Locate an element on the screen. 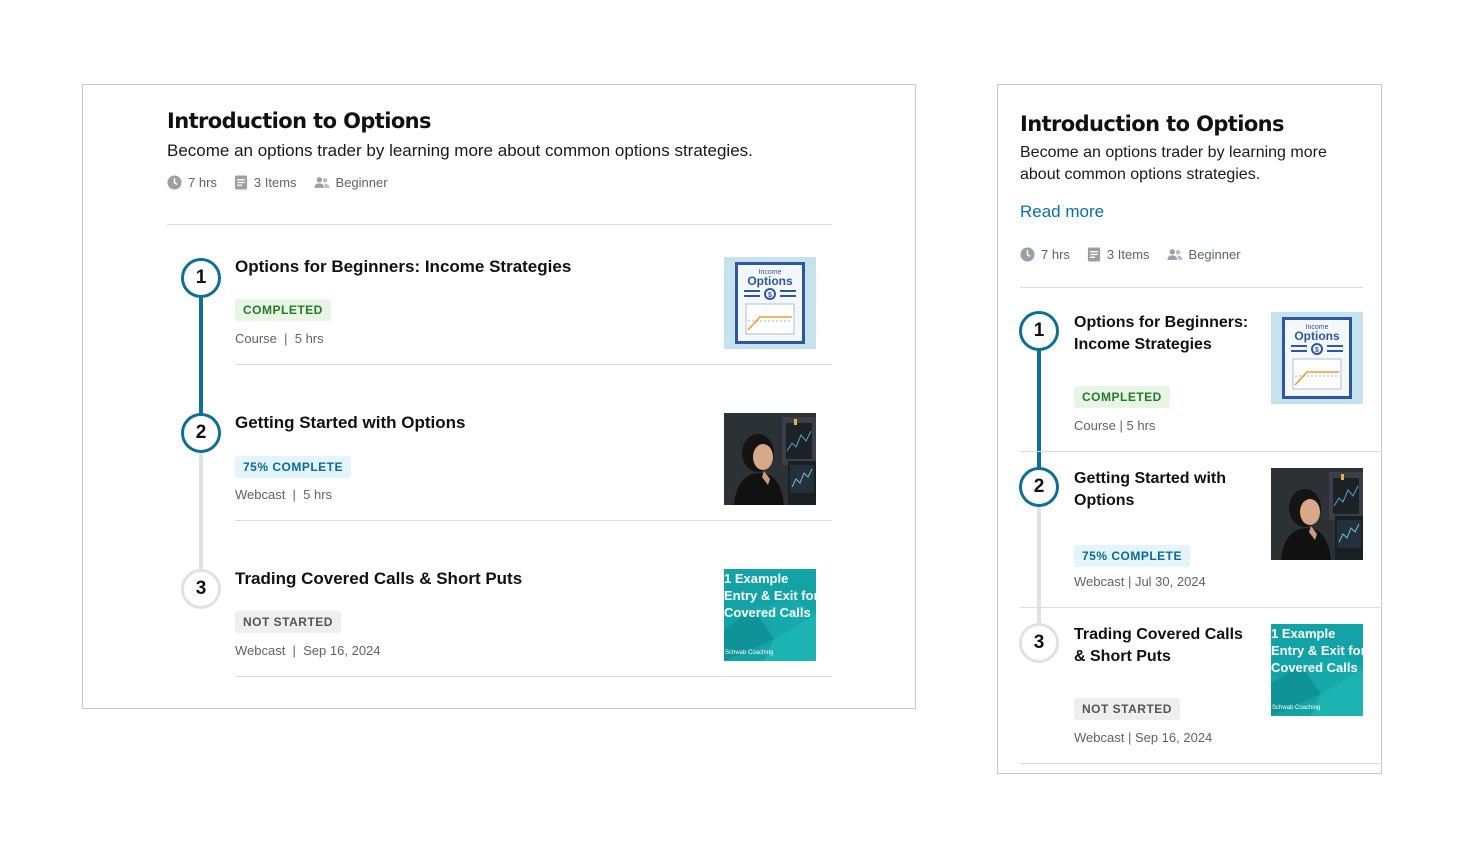 The width and height of the screenshot is (1464, 854). item-2-title: Getting Started with Options is located at coordinates (350, 423).